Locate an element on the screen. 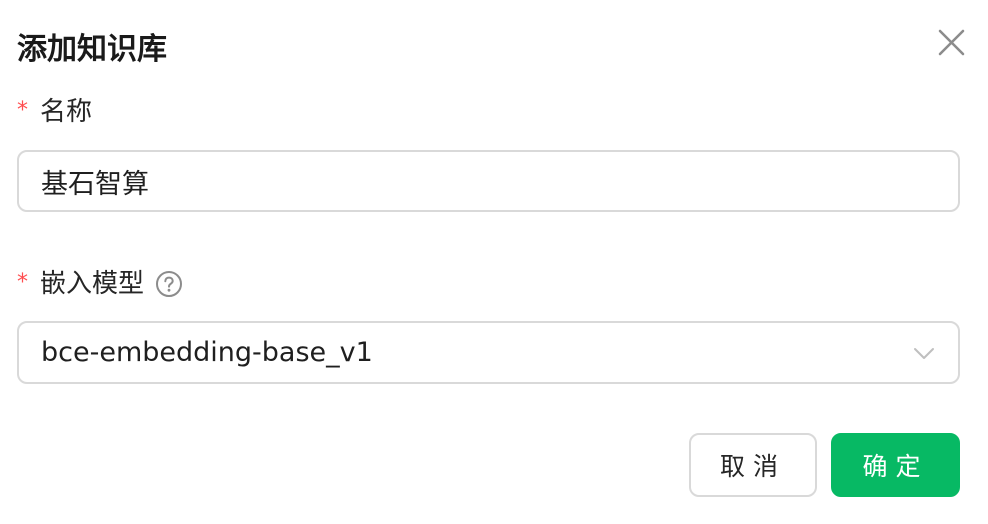  name-field-label-row: * 名称 is located at coordinates (54, 112).